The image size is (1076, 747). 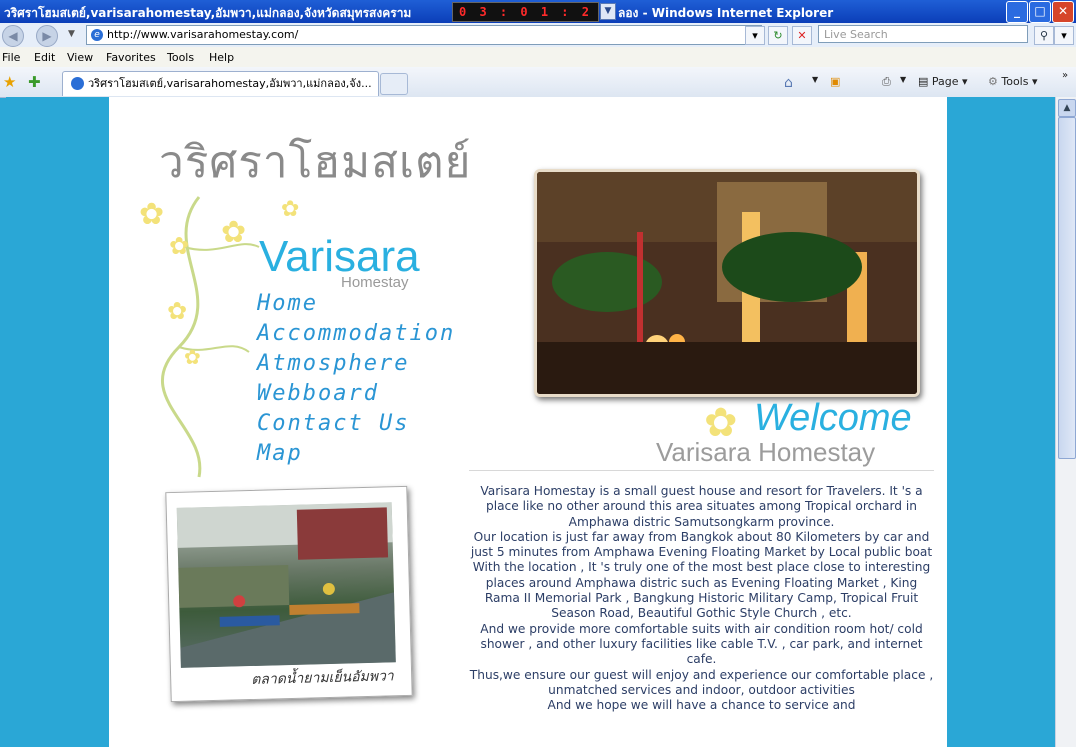 I want to click on gear-icon: ⚙, so click(x=995, y=81).